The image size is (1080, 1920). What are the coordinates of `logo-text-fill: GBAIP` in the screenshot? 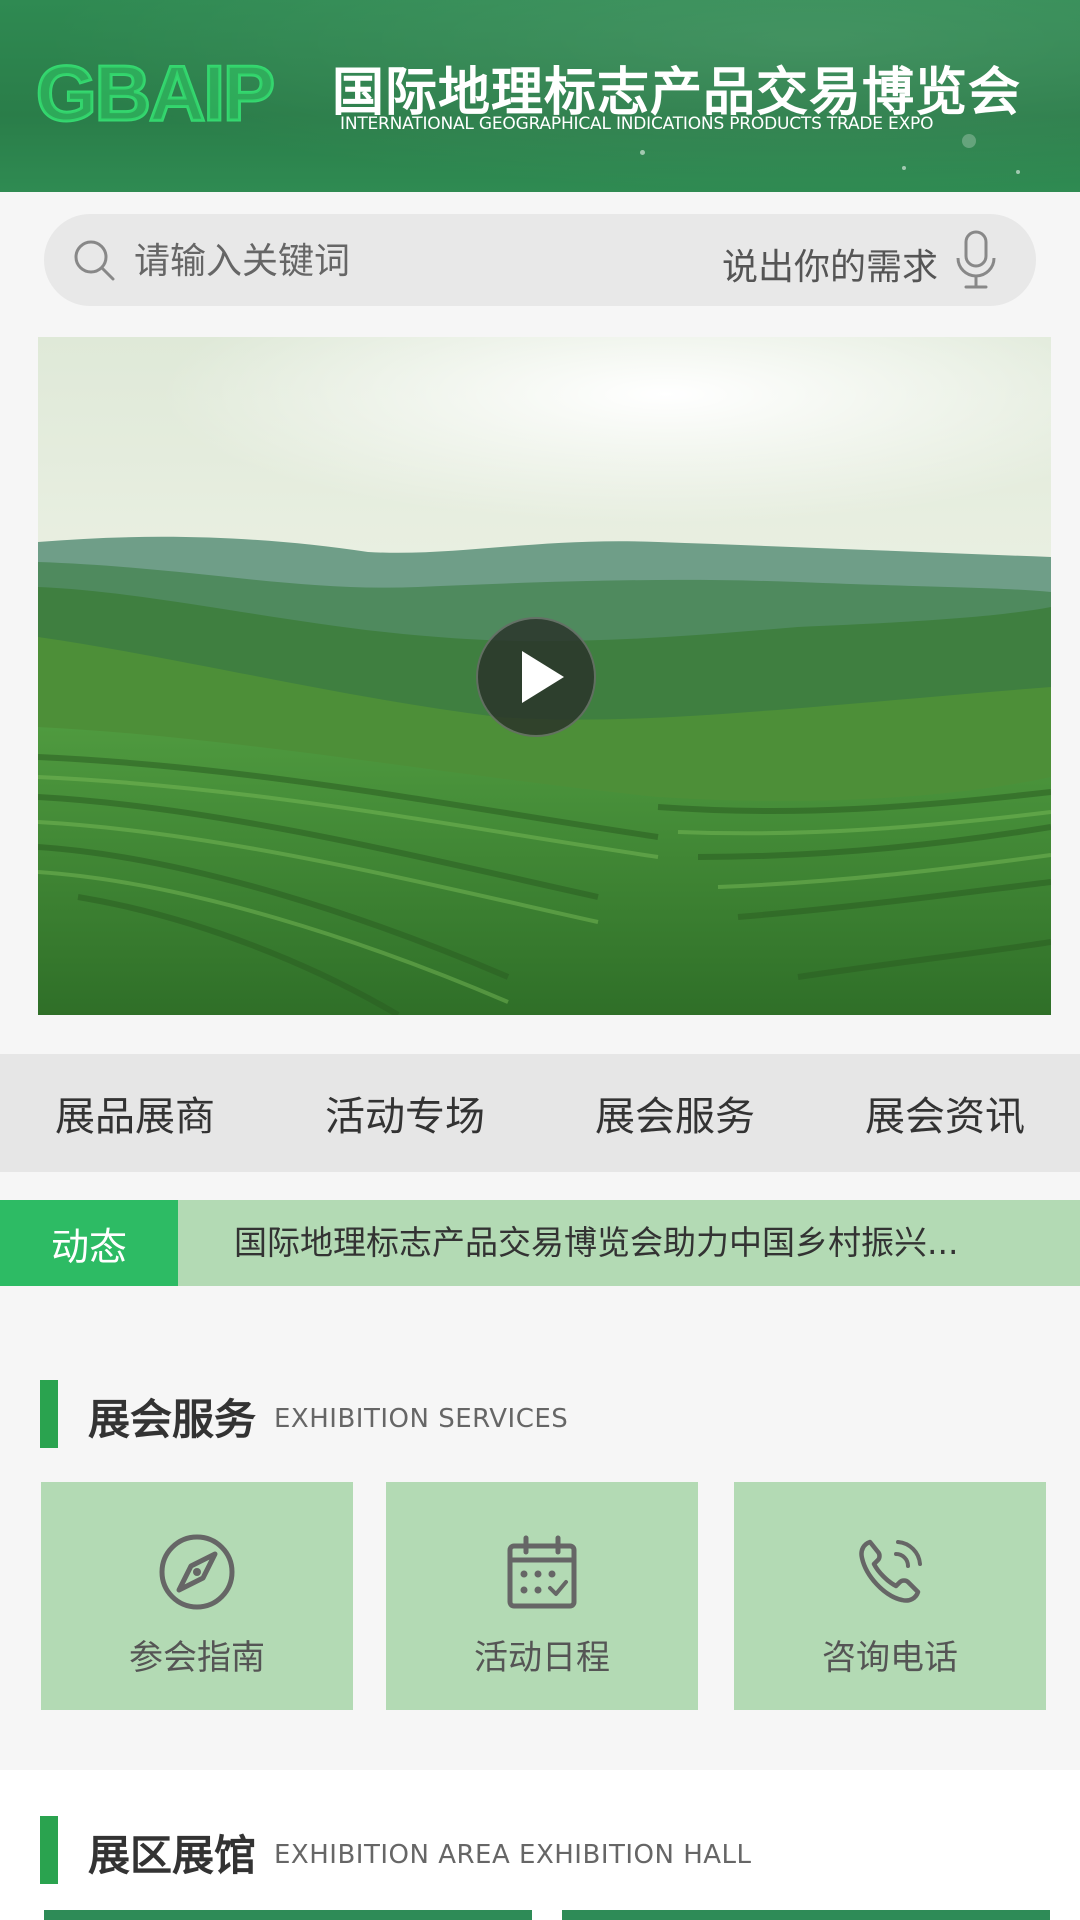 It's located at (154, 92).